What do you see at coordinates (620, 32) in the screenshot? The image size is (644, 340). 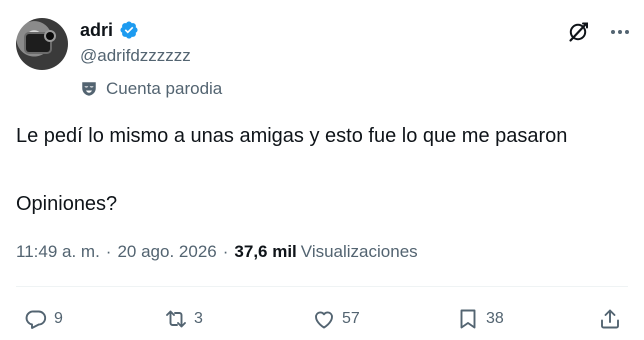 I see `more-icon` at bounding box center [620, 32].